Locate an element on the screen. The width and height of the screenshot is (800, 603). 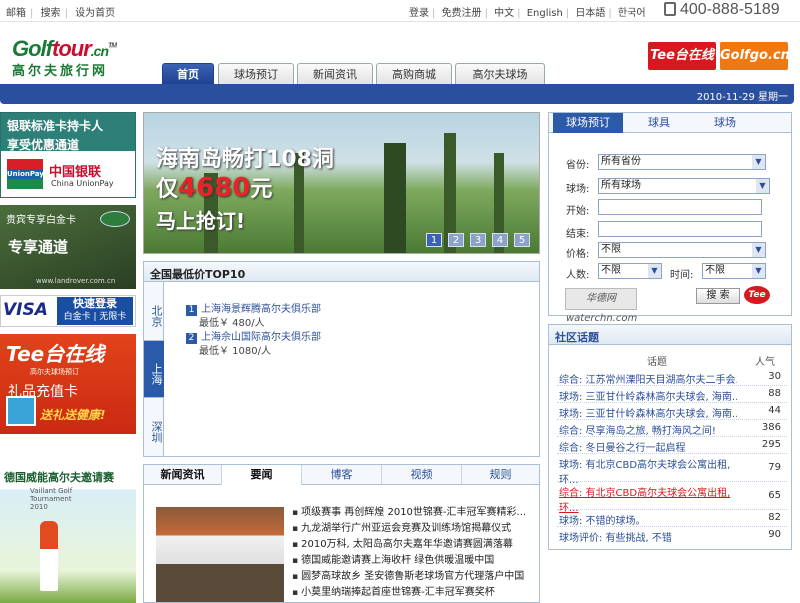
search-button: 搜 索 is located at coordinates (718, 296).